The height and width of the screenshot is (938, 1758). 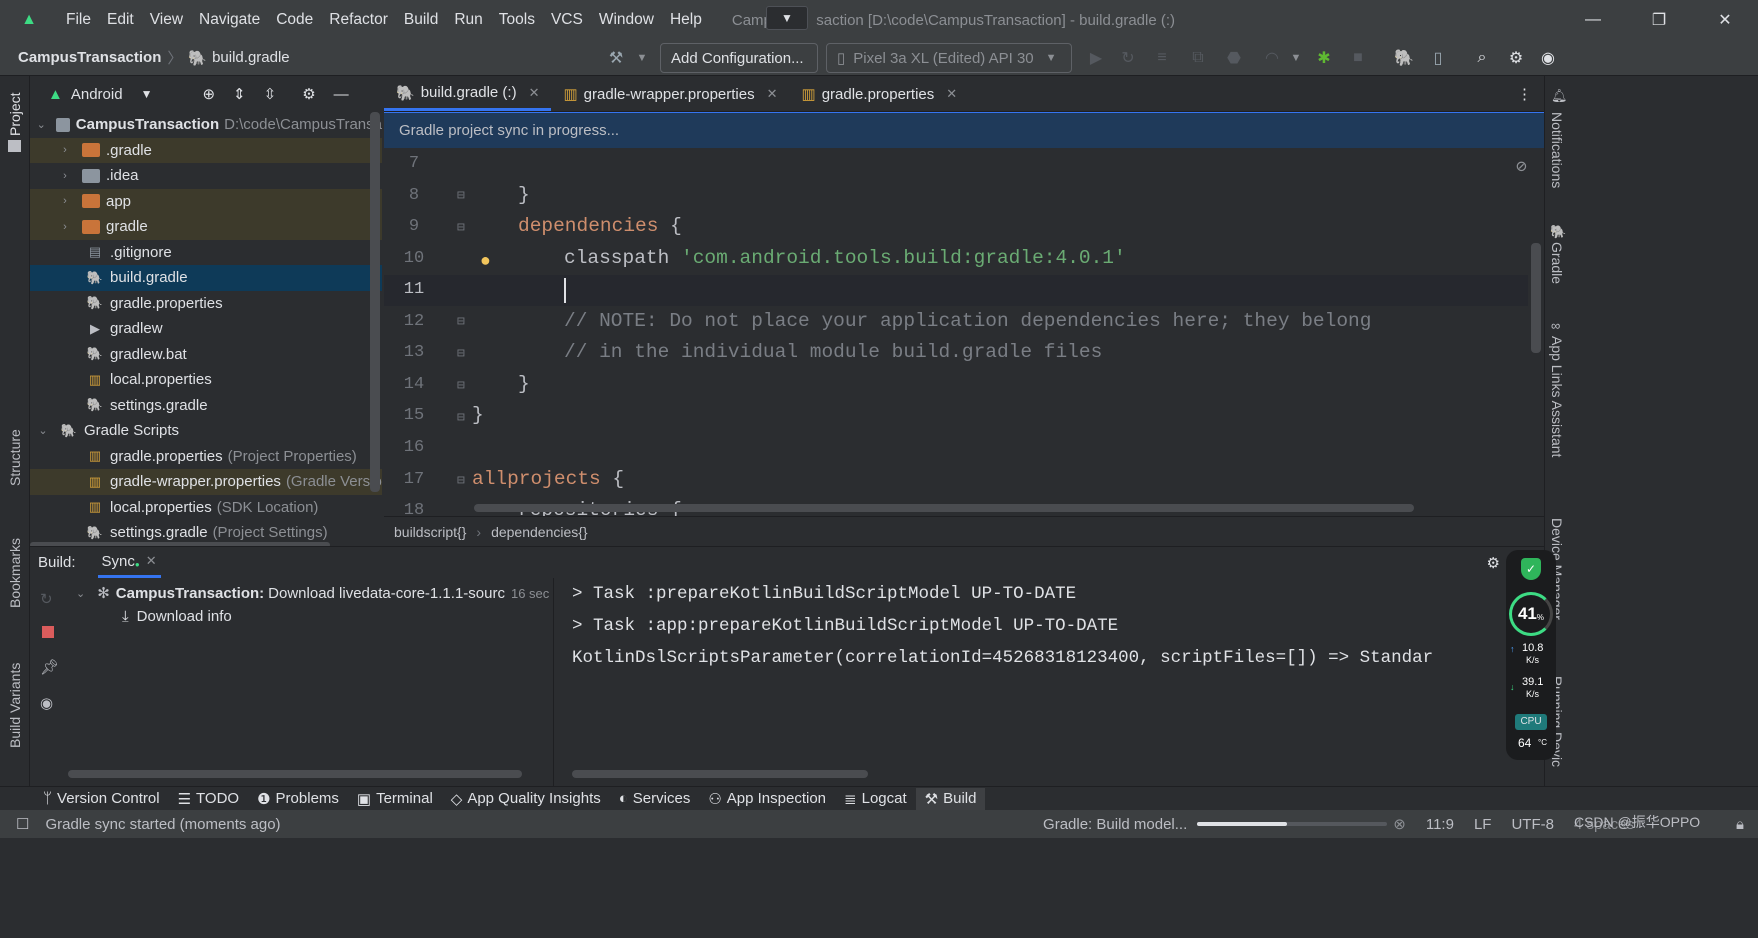 I want to click on breadcrumb-buildscript: buildscript{}, so click(x=430, y=532).